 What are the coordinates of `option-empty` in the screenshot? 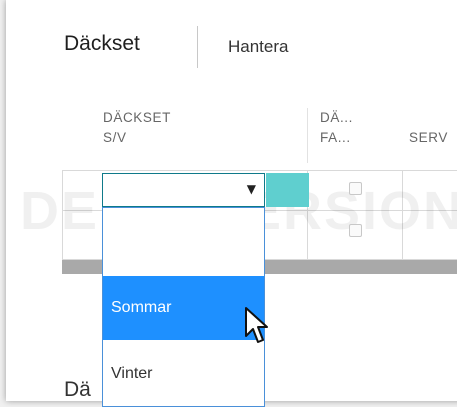 It's located at (183, 241).